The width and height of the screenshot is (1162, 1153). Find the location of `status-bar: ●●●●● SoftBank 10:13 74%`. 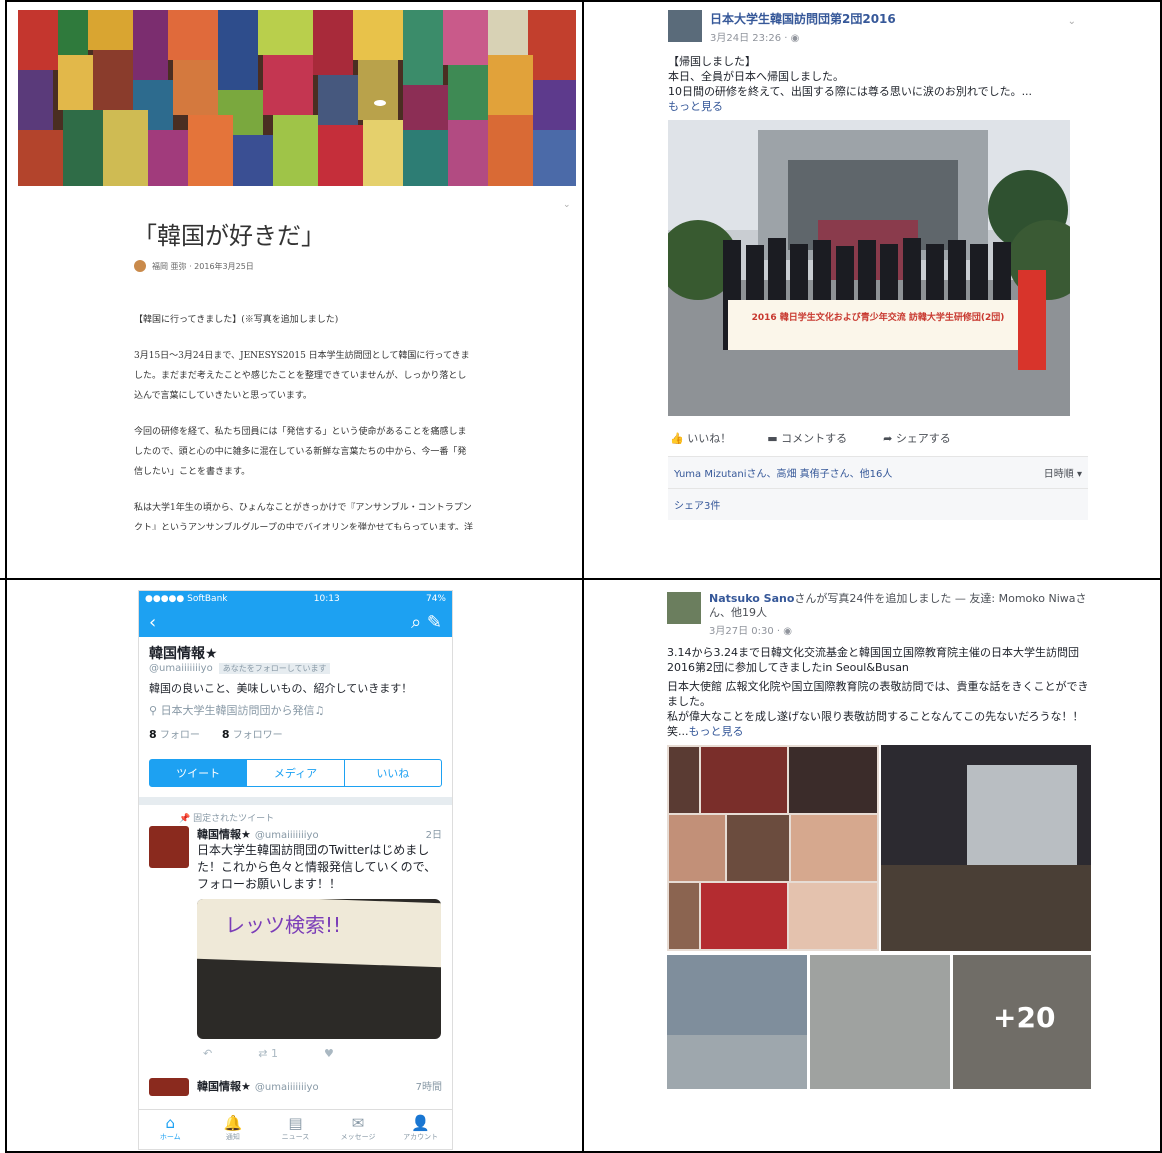

status-bar: ●●●●● SoftBank 10:13 74% is located at coordinates (295, 599).